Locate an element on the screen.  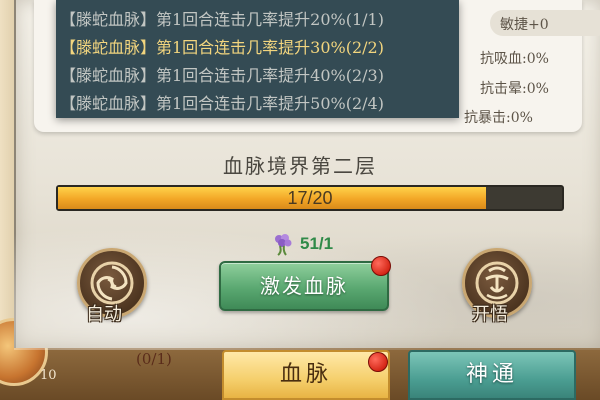
activate-badge is located at coordinates (381, 266).